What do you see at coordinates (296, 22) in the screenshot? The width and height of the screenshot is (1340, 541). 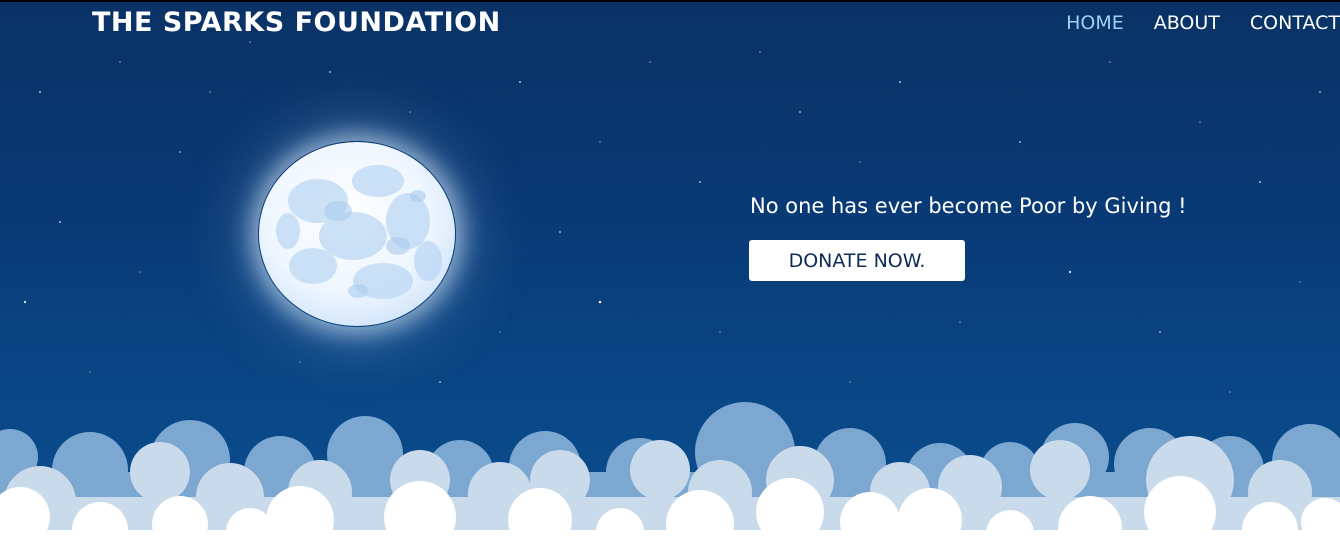 I see `brand-title: THE SPARKS FOUNDATION` at bounding box center [296, 22].